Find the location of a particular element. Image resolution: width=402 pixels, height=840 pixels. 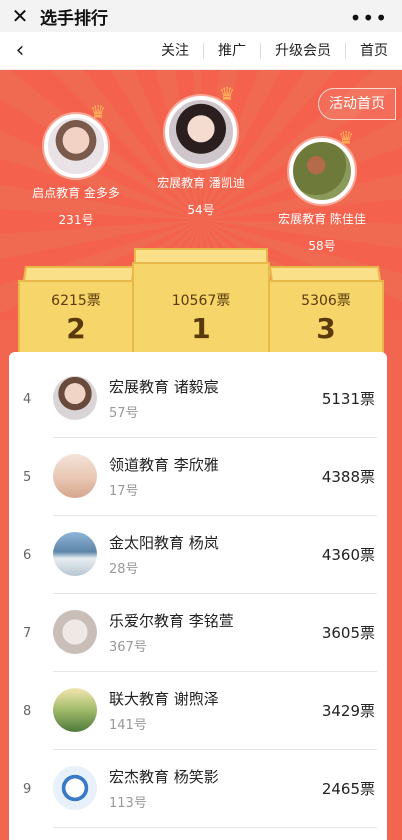

vote-count: 3605票 is located at coordinates (348, 633).